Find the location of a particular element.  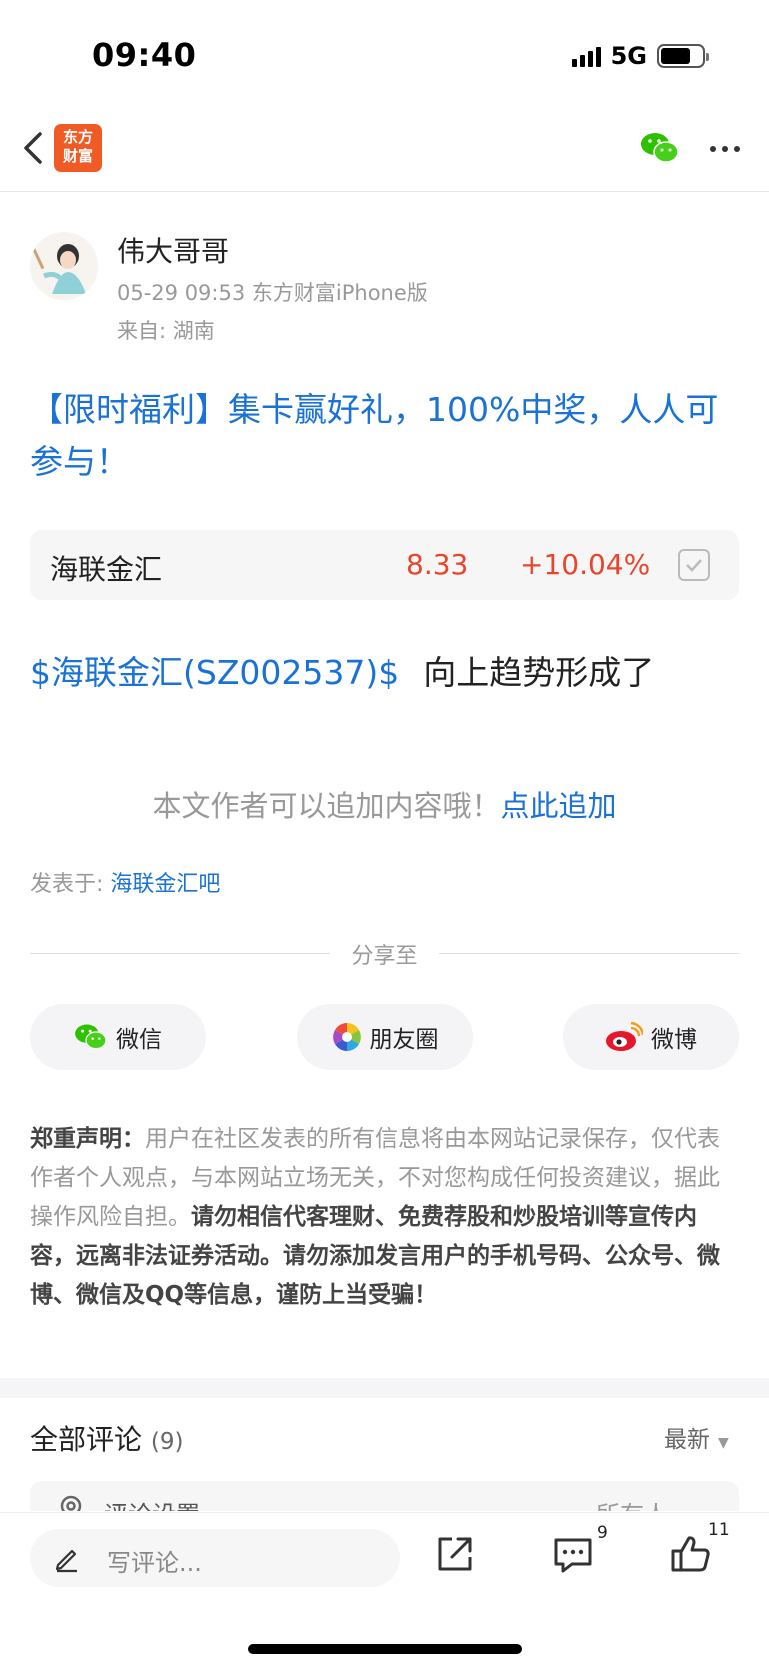

append-content-prompt: 本文作者可以追加内容哦！点此追加 is located at coordinates (384, 804).